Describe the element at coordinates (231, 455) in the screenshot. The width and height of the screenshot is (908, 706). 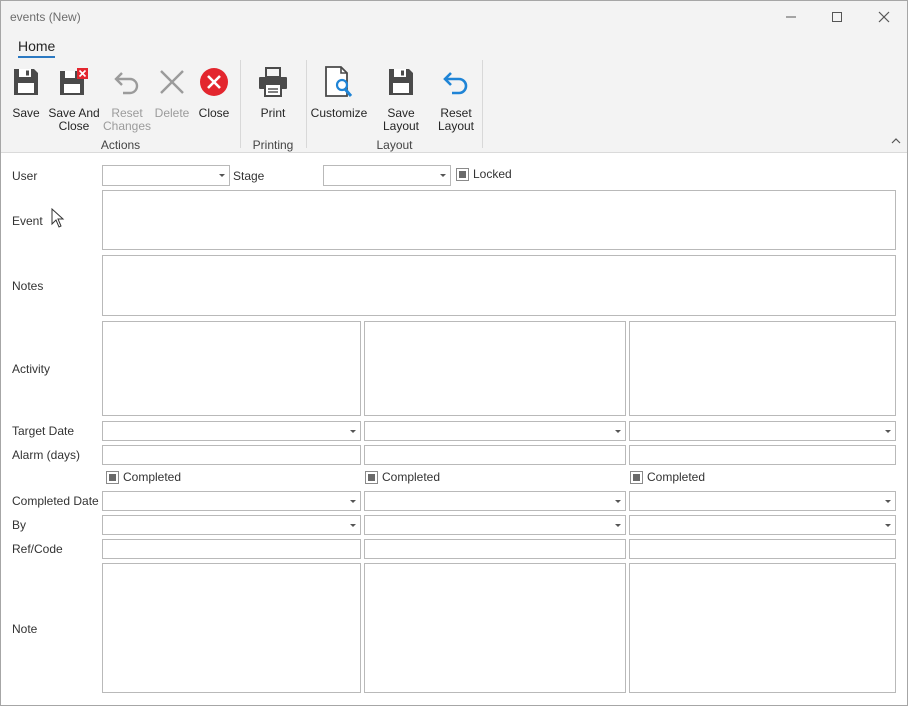
I see `alarm-days-1-input` at that location.